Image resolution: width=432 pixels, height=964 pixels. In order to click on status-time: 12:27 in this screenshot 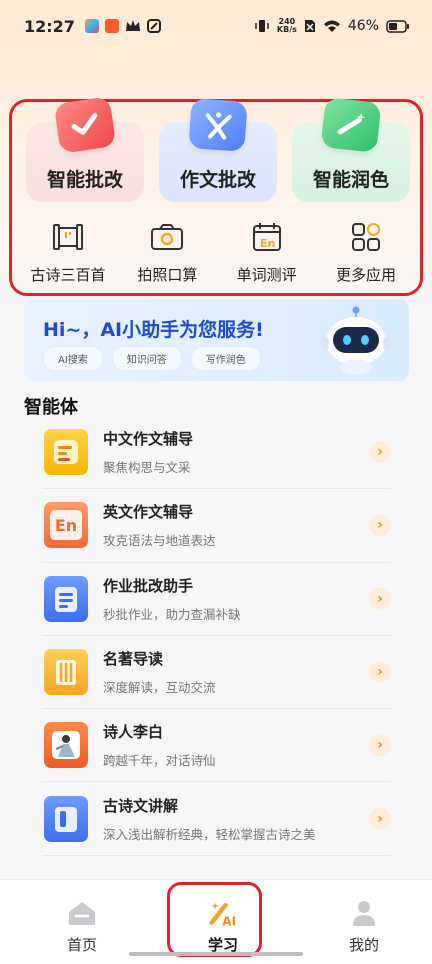, I will do `click(49, 26)`.